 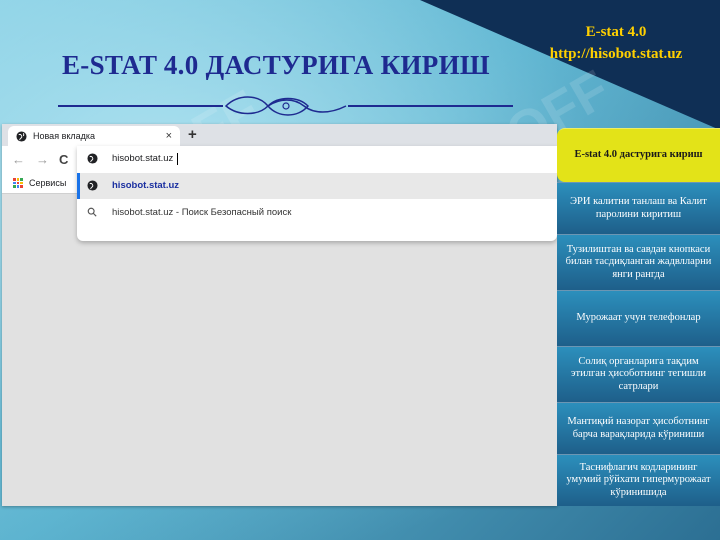 What do you see at coordinates (202, 212) in the screenshot?
I see `suggestion-label: hisobot.stat.uz - Поиск Безопасный поиск` at bounding box center [202, 212].